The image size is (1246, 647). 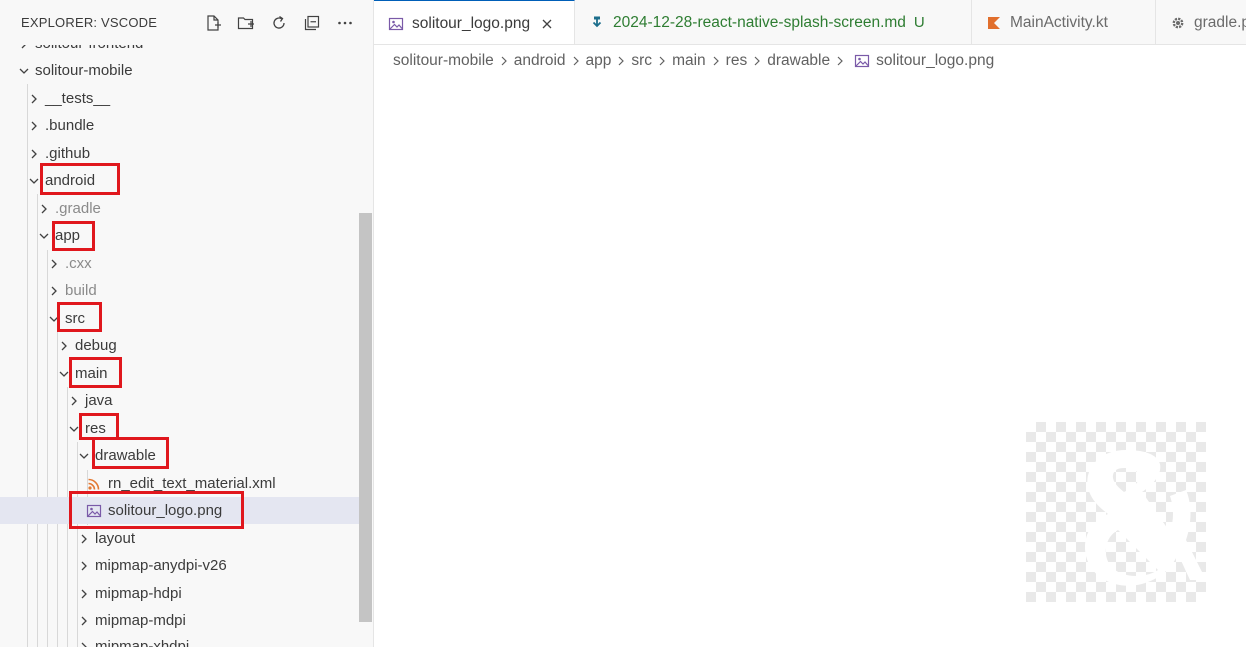 I want to click on tab-solitour-logo: solitour_logo.png, so click(x=474, y=22).